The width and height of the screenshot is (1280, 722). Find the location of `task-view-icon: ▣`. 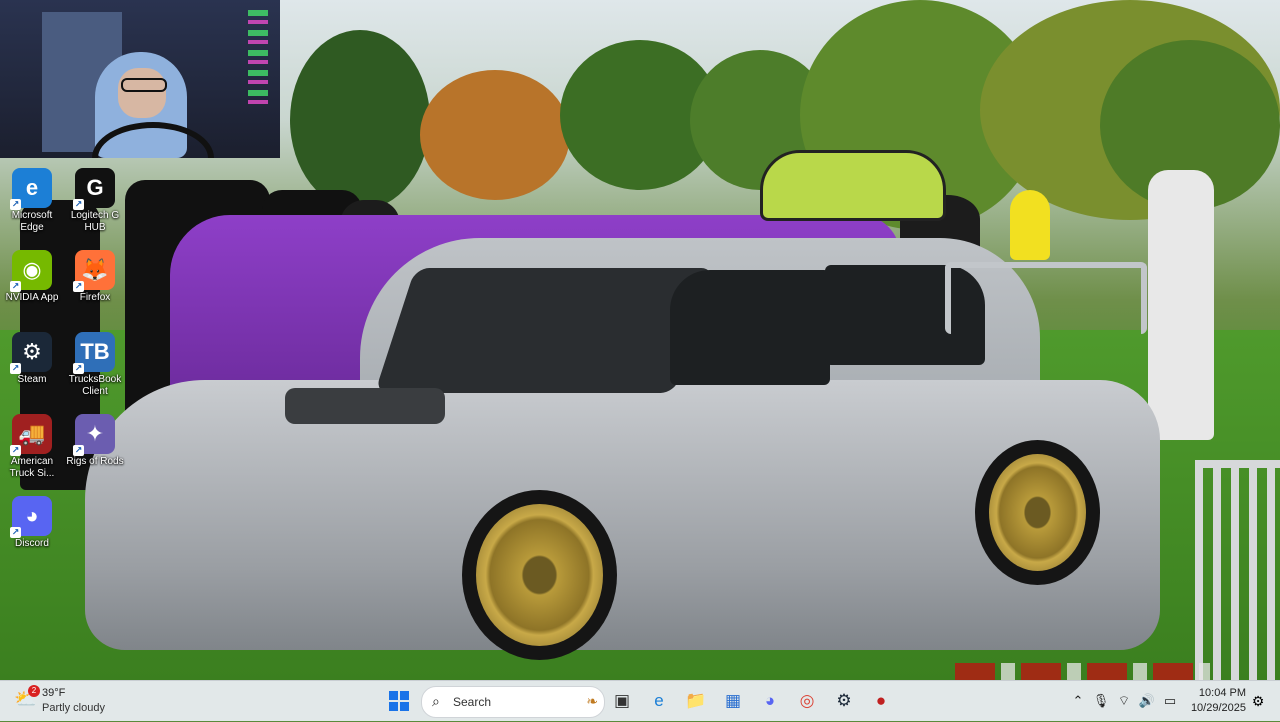

task-view-icon: ▣ is located at coordinates (622, 700).